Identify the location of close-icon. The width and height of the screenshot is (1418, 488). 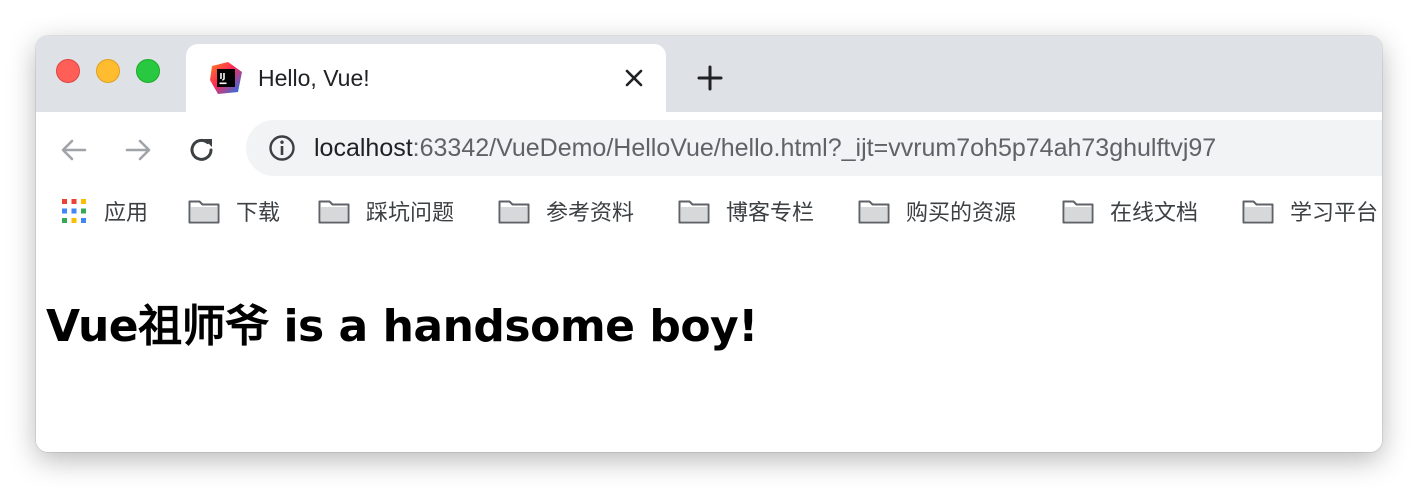
(634, 78).